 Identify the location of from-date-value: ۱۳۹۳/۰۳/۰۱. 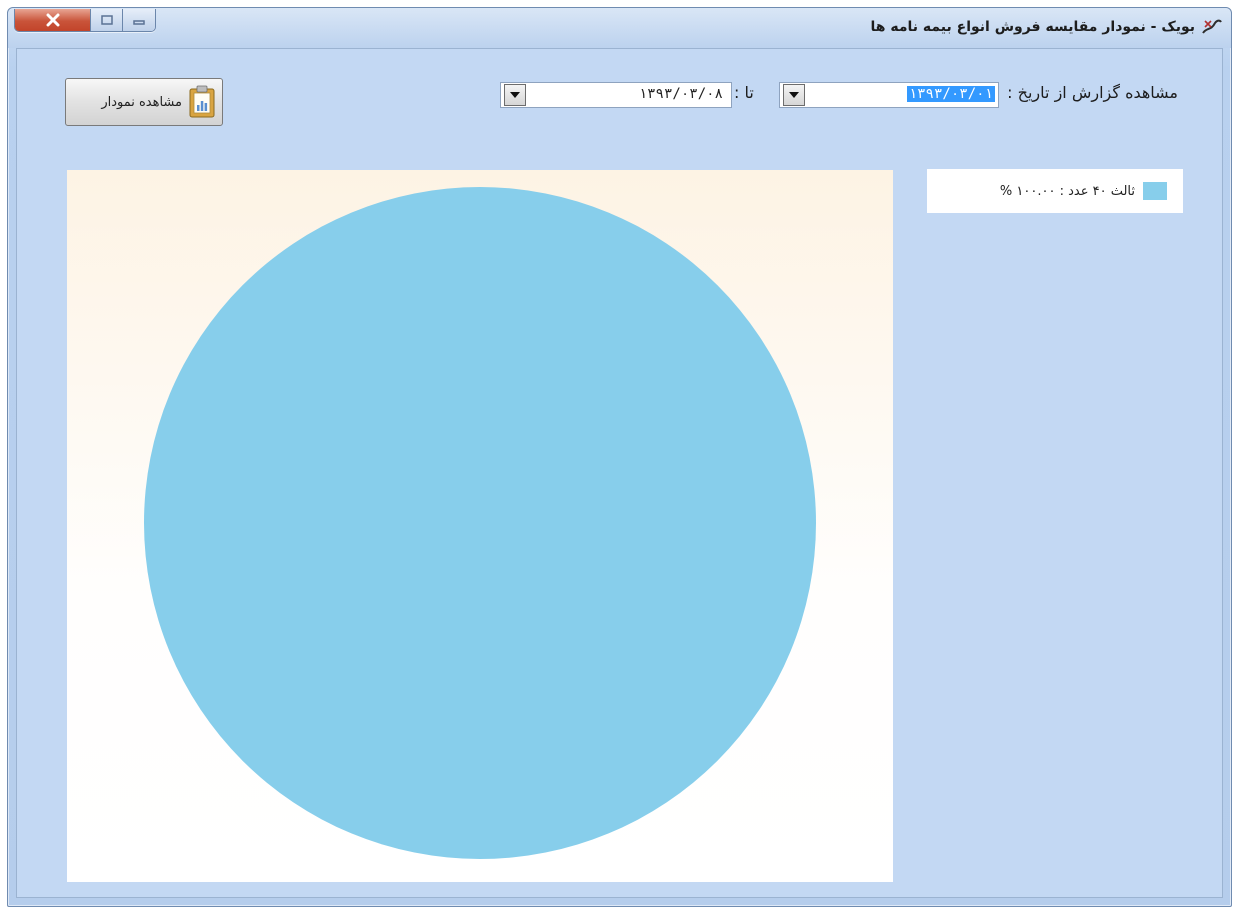
(950, 94).